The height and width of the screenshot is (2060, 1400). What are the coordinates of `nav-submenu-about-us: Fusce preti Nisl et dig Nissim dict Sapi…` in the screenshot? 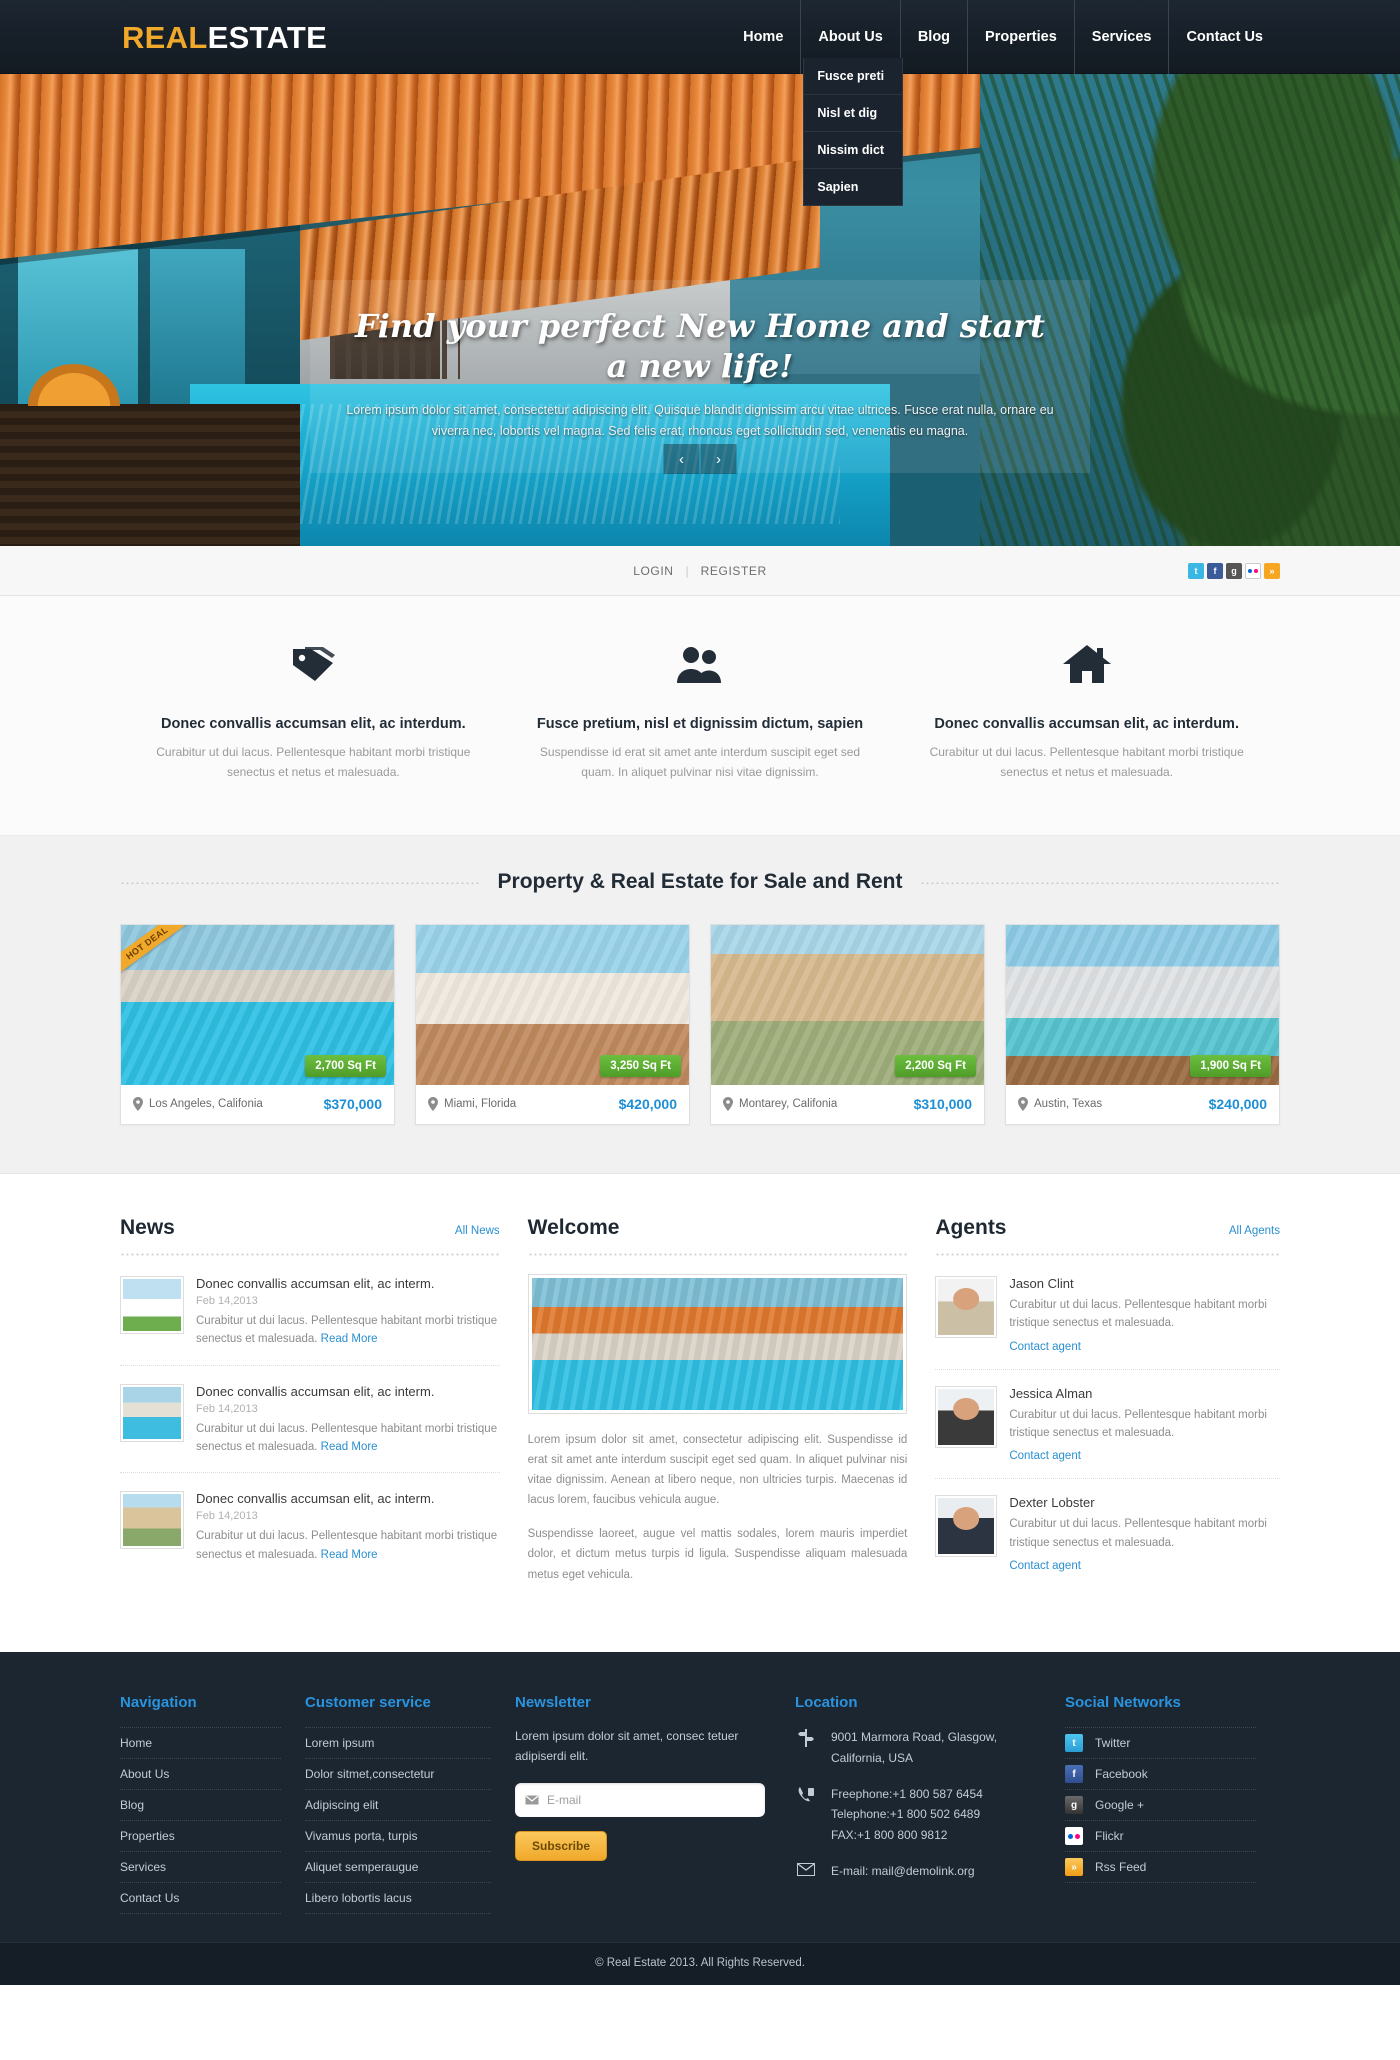 It's located at (853, 132).